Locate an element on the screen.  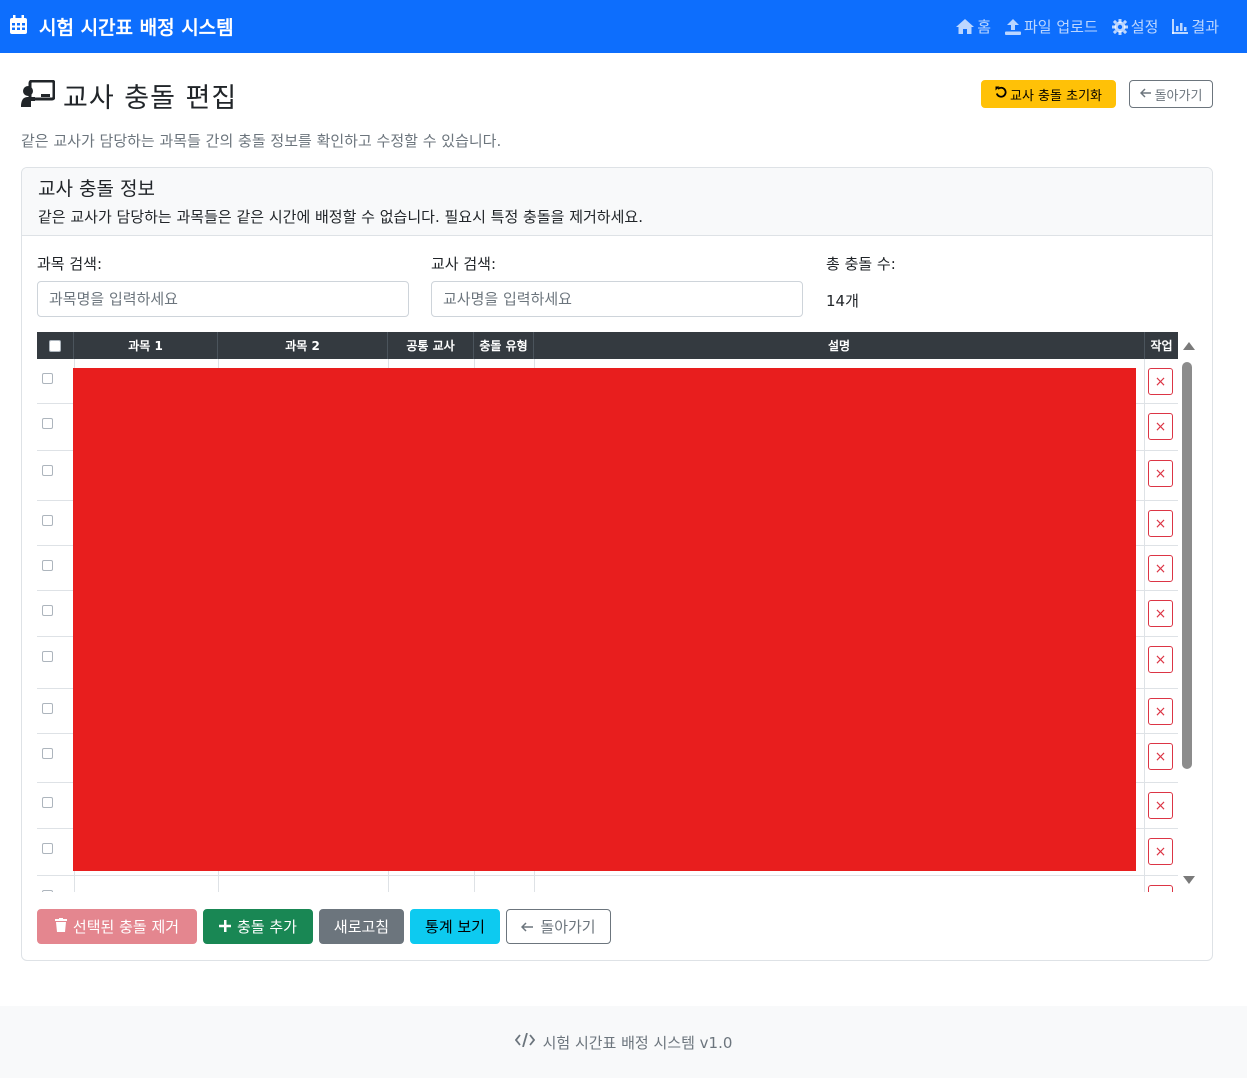
stats-button: 통계 보기 is located at coordinates (455, 926).